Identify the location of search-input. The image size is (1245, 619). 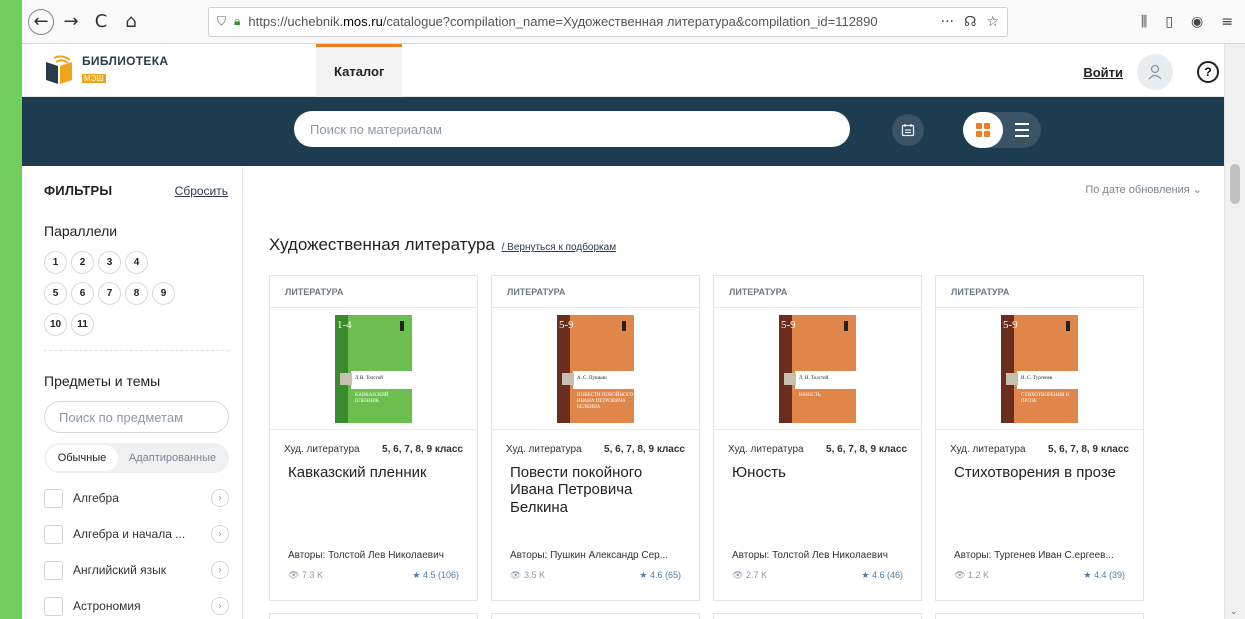
(572, 129).